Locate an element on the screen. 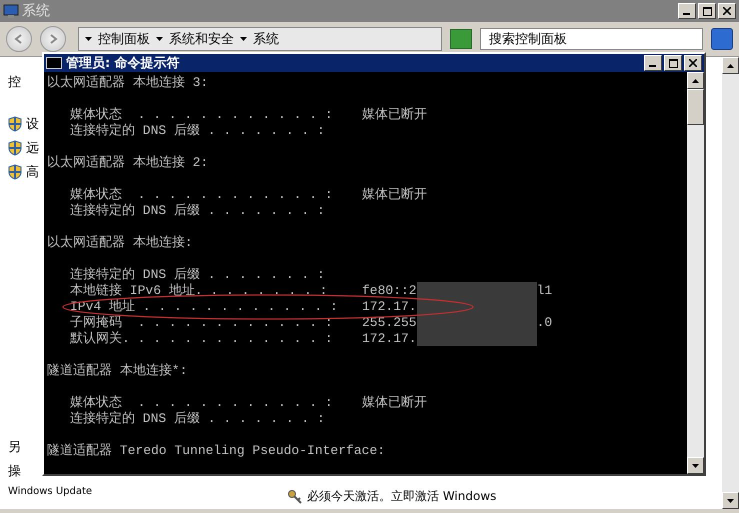  console-icon is located at coordinates (54, 63).